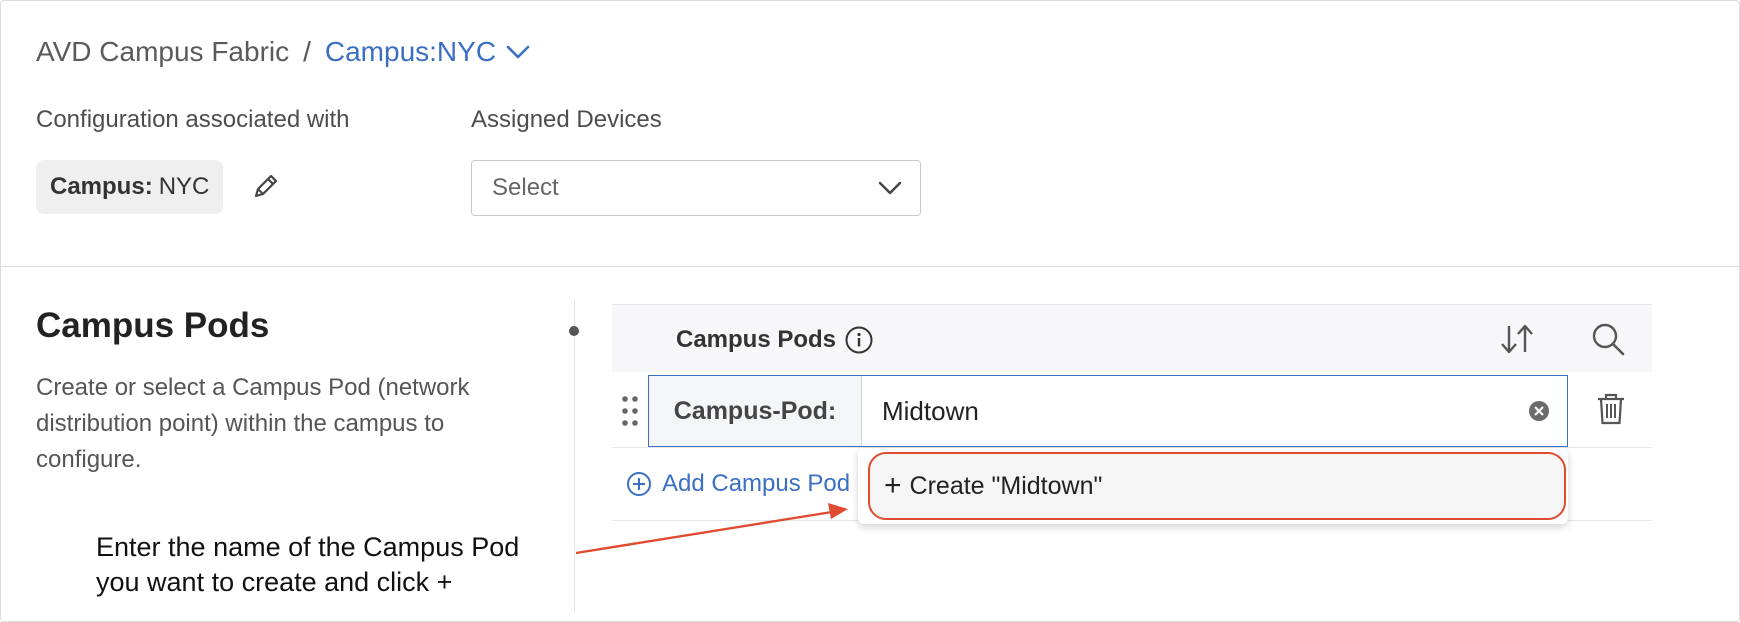 The width and height of the screenshot is (1740, 622). I want to click on vertical-divider, so click(574, 456).